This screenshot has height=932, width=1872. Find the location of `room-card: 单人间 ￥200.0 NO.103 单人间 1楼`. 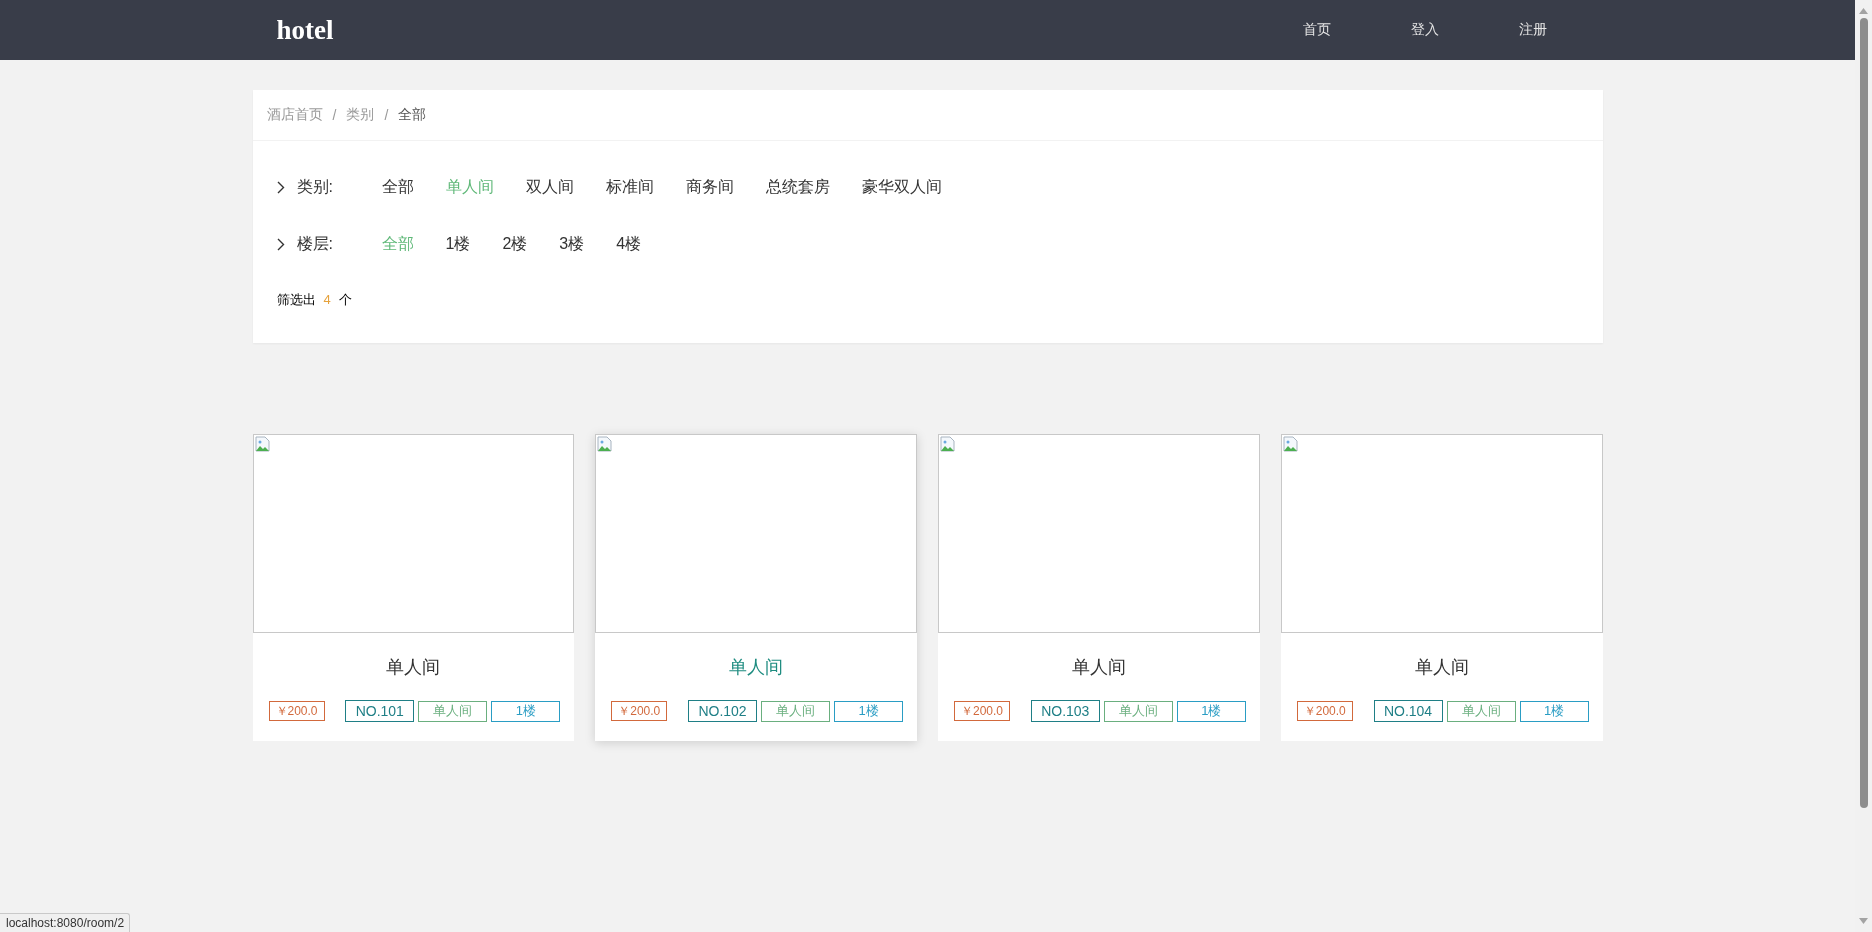

room-card: 单人间 ￥200.0 NO.103 单人间 1楼 is located at coordinates (1099, 587).